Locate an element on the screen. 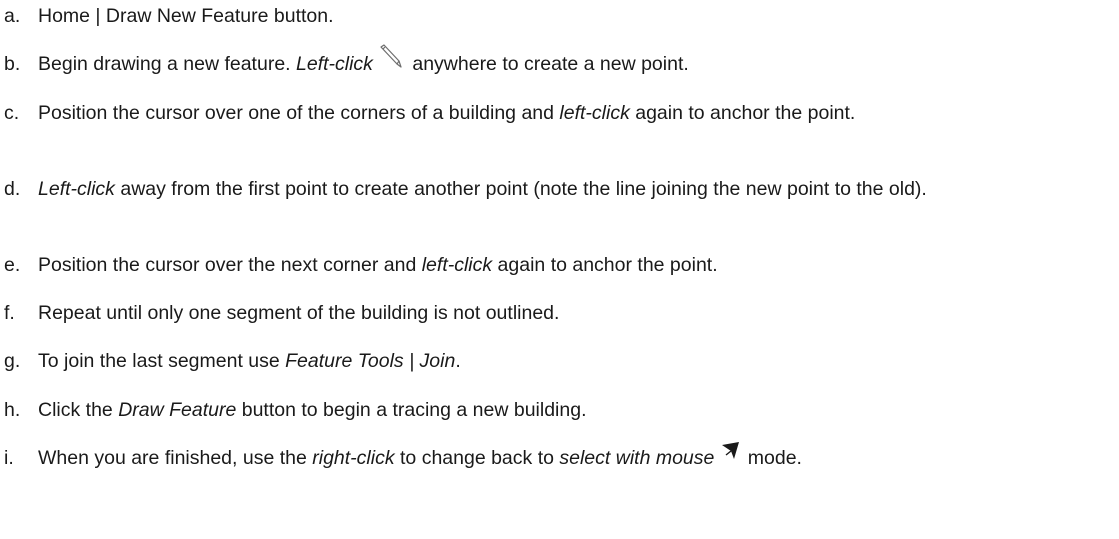 The width and height of the screenshot is (1119, 539). step-marker: f. is located at coordinates (9, 313).